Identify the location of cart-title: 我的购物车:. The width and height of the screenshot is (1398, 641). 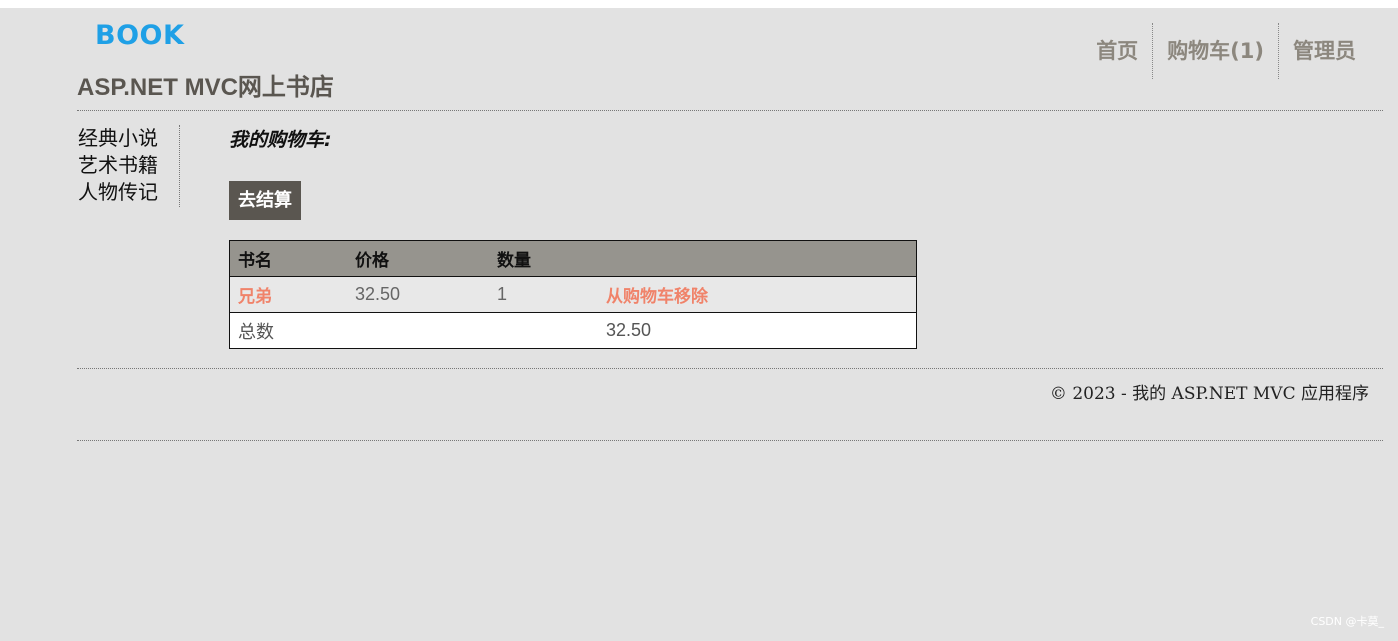
(280, 140).